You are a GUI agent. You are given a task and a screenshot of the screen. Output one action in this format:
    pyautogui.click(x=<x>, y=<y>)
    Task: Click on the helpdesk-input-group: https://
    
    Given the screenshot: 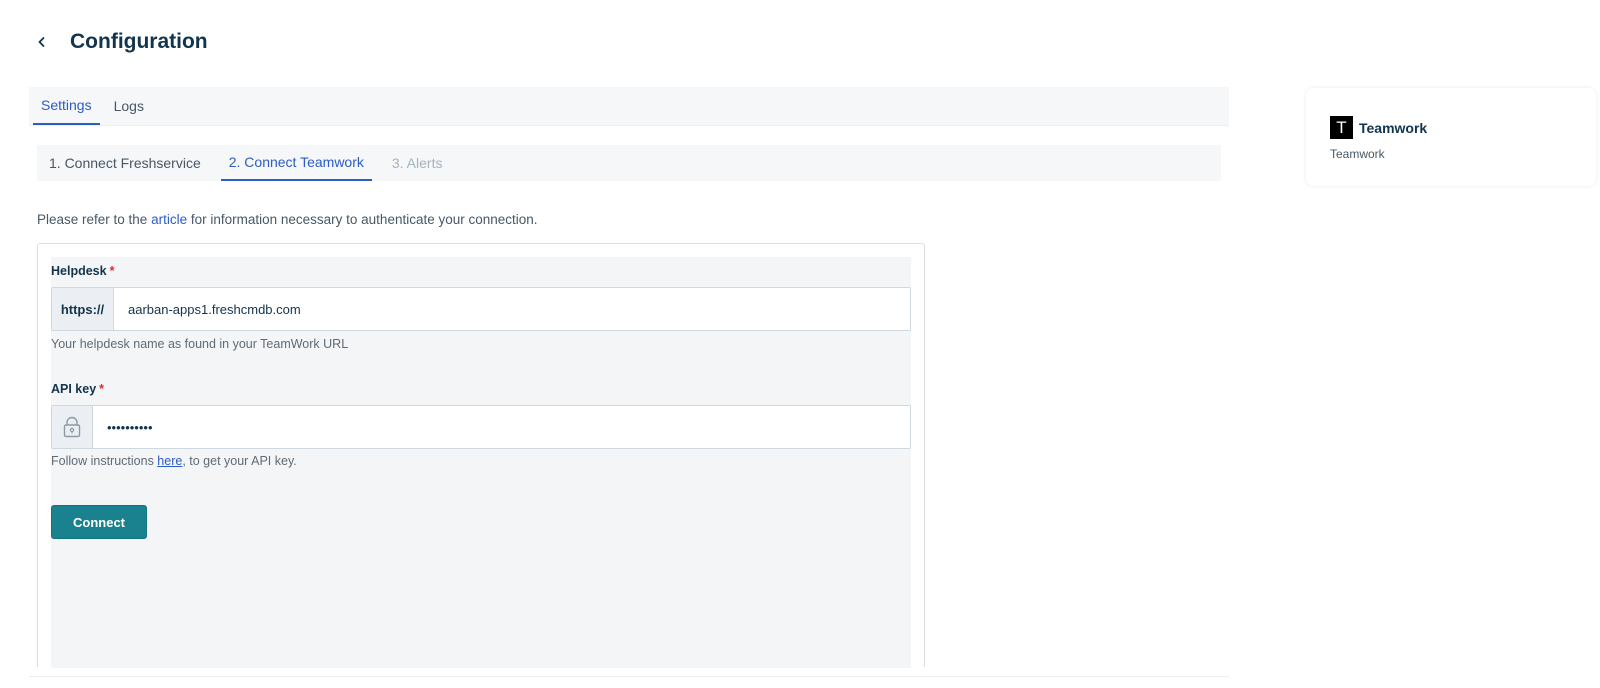 What is the action you would take?
    pyautogui.click(x=481, y=309)
    